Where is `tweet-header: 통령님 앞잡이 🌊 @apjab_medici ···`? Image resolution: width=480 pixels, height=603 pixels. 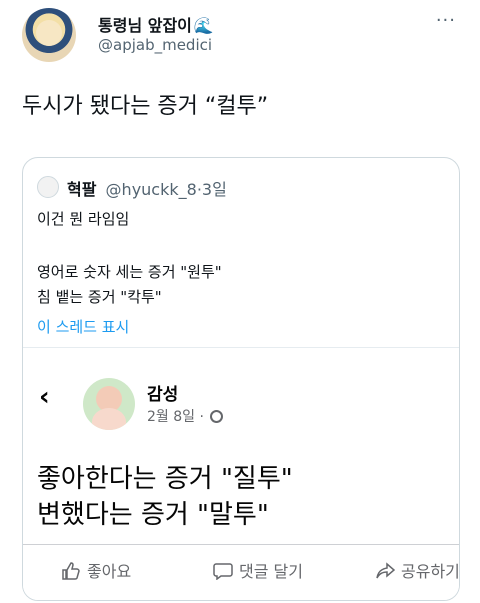
tweet-header: 통령님 앞잡이 🌊 @apjab_medici ··· is located at coordinates (242, 38).